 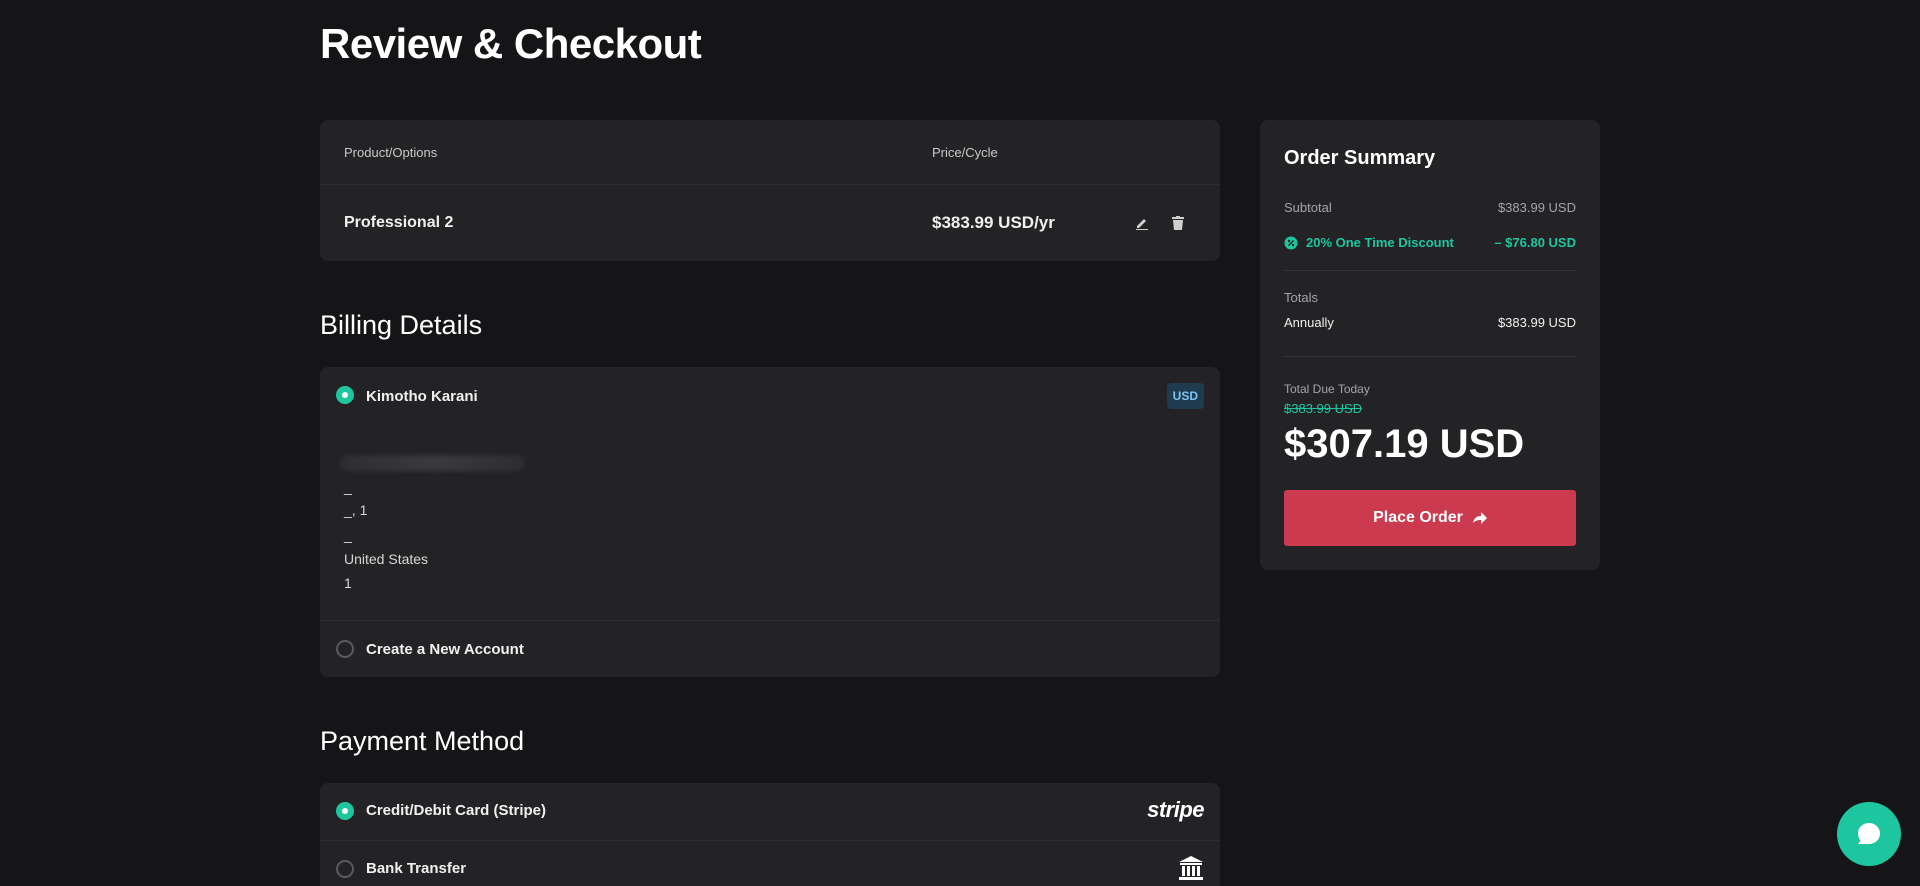 What do you see at coordinates (386, 559) in the screenshot?
I see `address-country: United States` at bounding box center [386, 559].